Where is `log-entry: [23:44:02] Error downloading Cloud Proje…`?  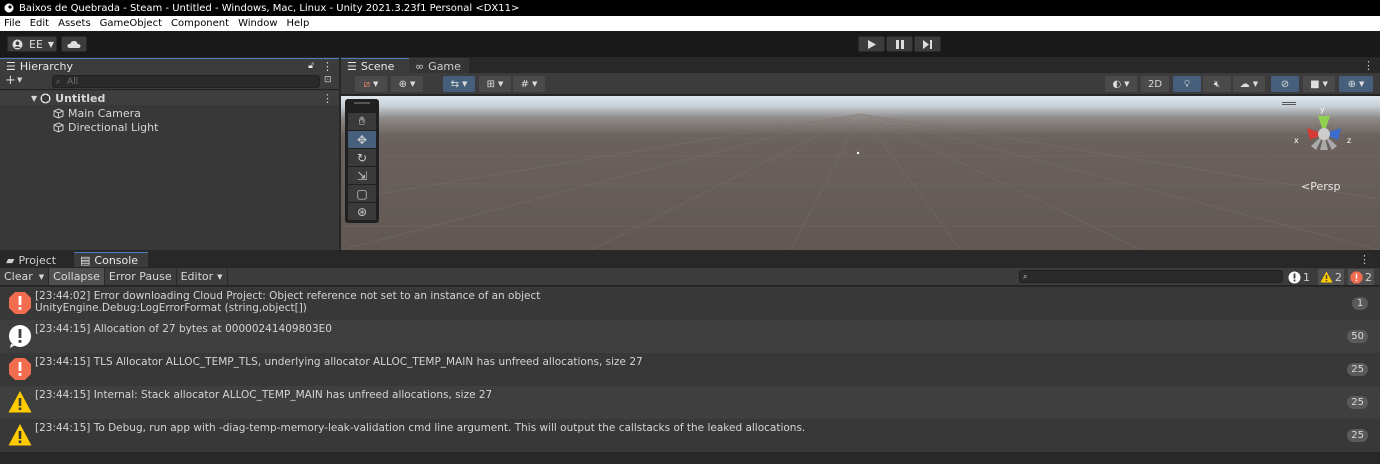
log-entry: [23:44:02] Error downloading Cloud Proje… is located at coordinates (690, 303).